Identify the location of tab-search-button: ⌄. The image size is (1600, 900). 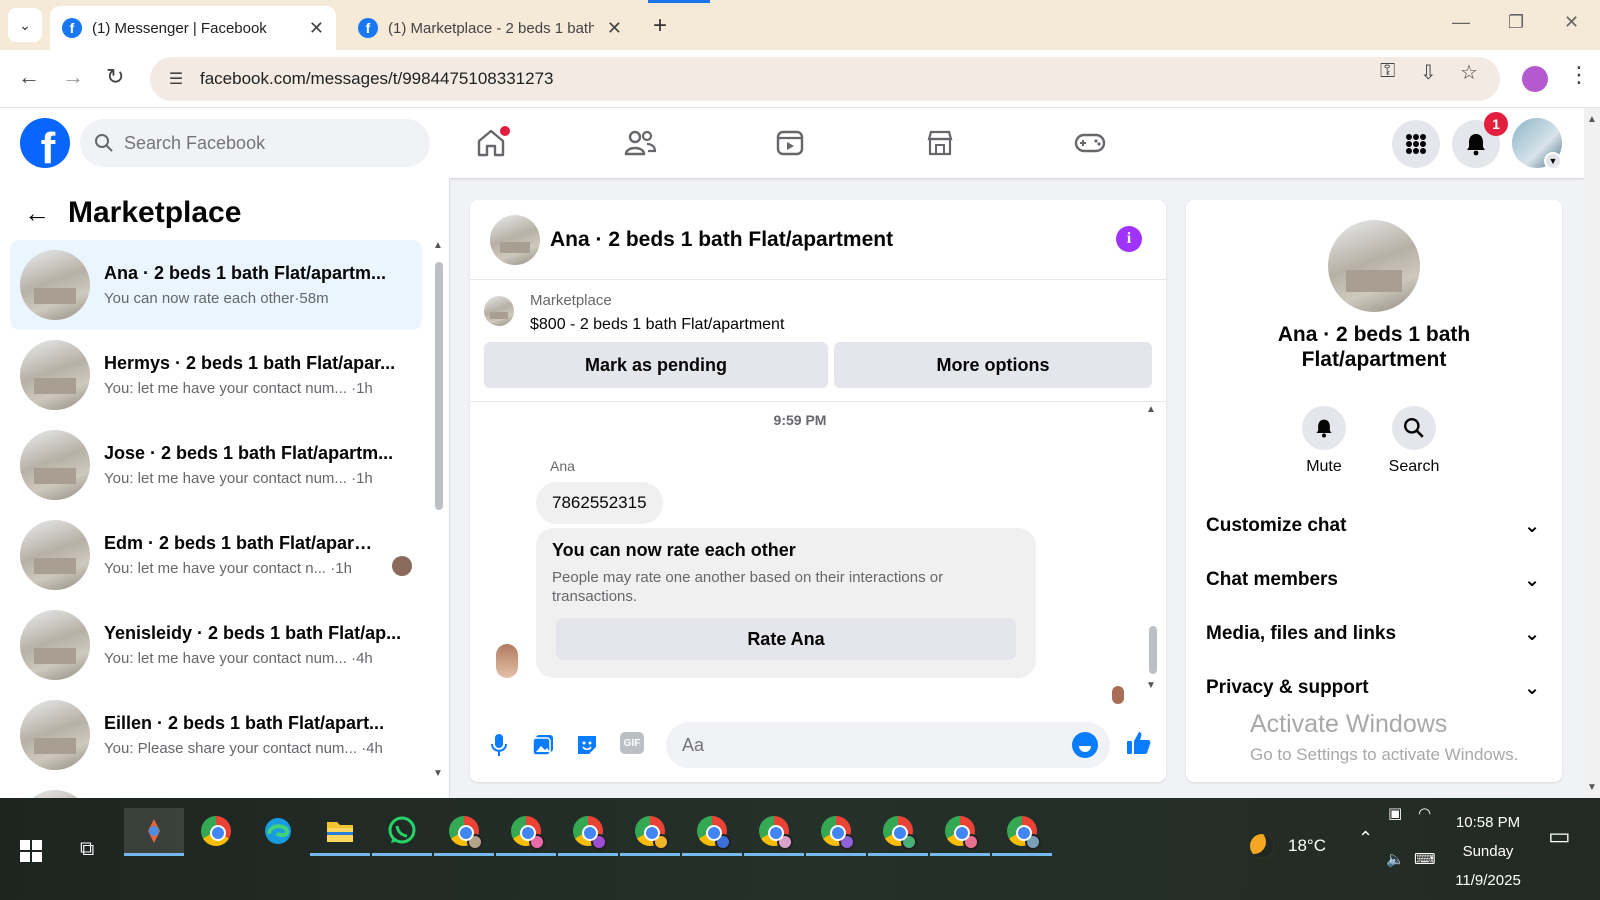
(25, 25).